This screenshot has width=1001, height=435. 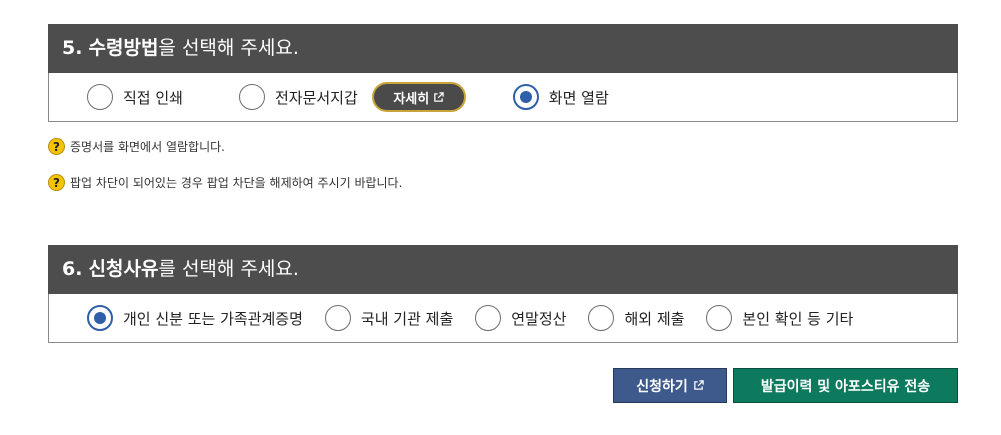 I want to click on radio-option-year-end: 연말정산, so click(x=520, y=318).